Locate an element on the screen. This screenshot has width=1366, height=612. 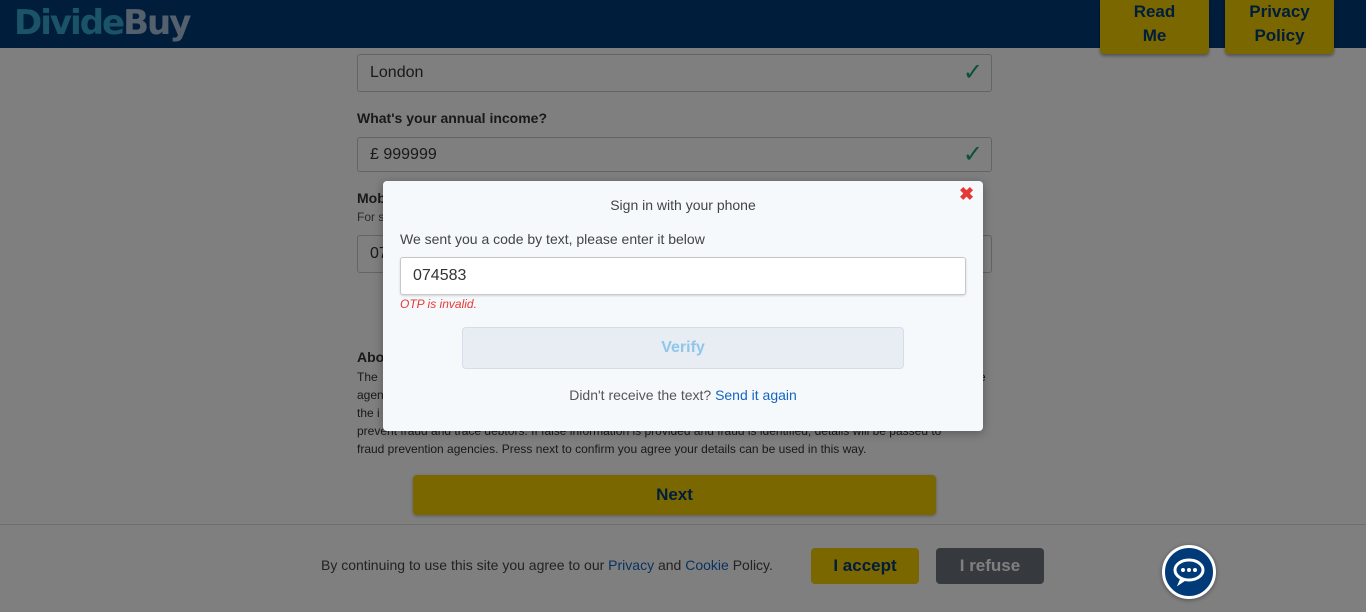
modal-title: Sign in with your phone is located at coordinates (683, 205).